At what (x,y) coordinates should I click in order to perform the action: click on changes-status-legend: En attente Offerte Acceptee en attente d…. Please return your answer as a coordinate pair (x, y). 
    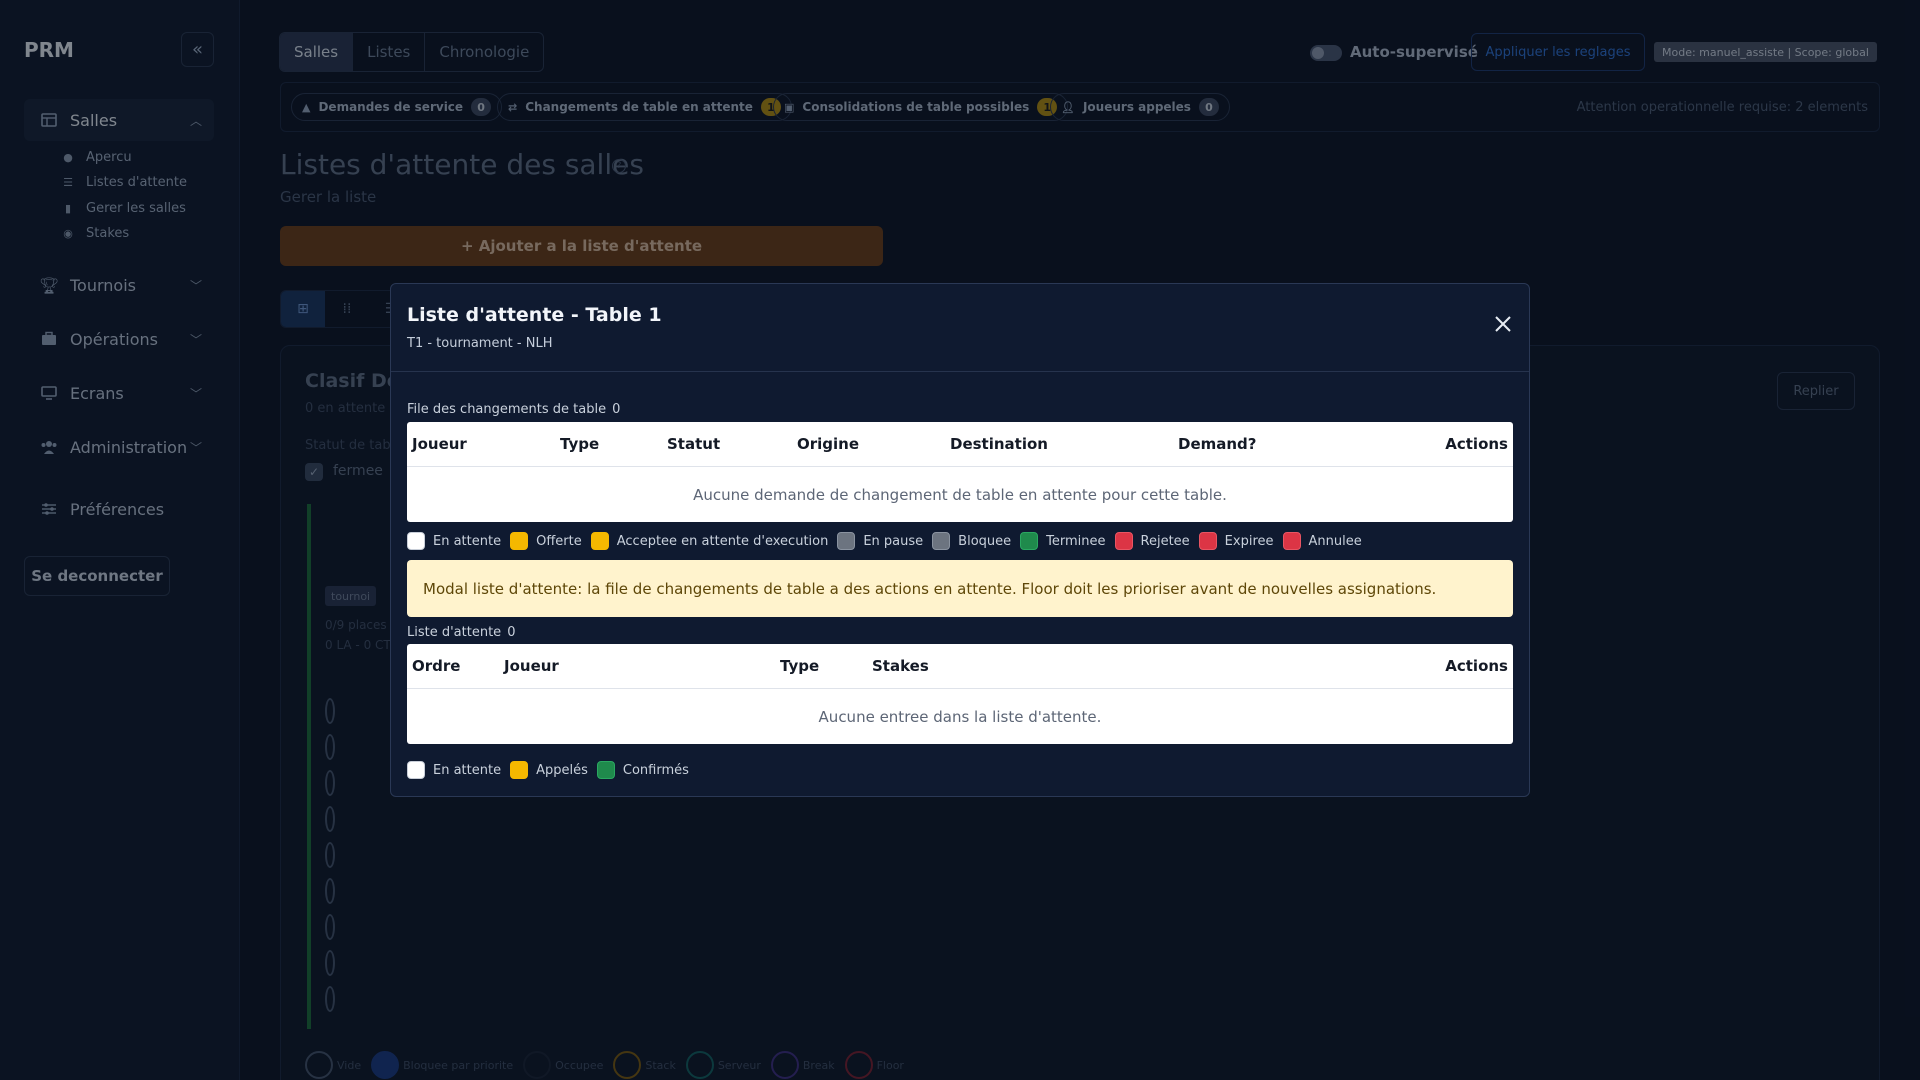
    Looking at the image, I should click on (889, 541).